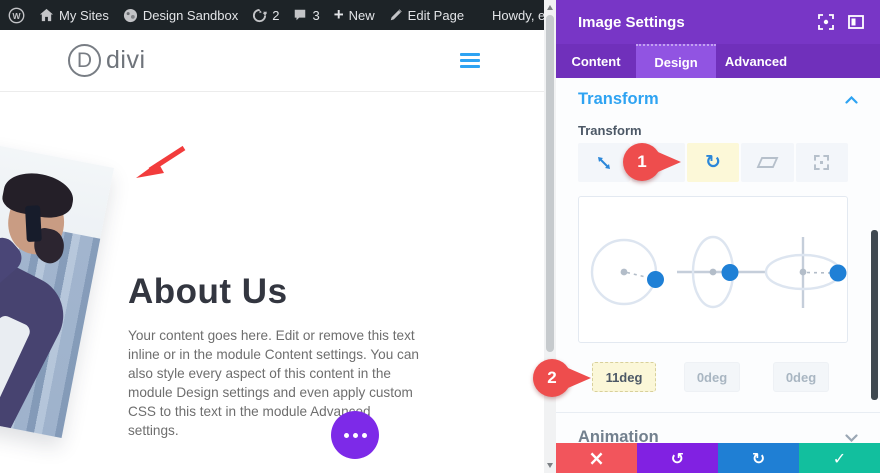 The height and width of the screenshot is (473, 880). I want to click on rotate-axes-diagram, so click(713, 269).